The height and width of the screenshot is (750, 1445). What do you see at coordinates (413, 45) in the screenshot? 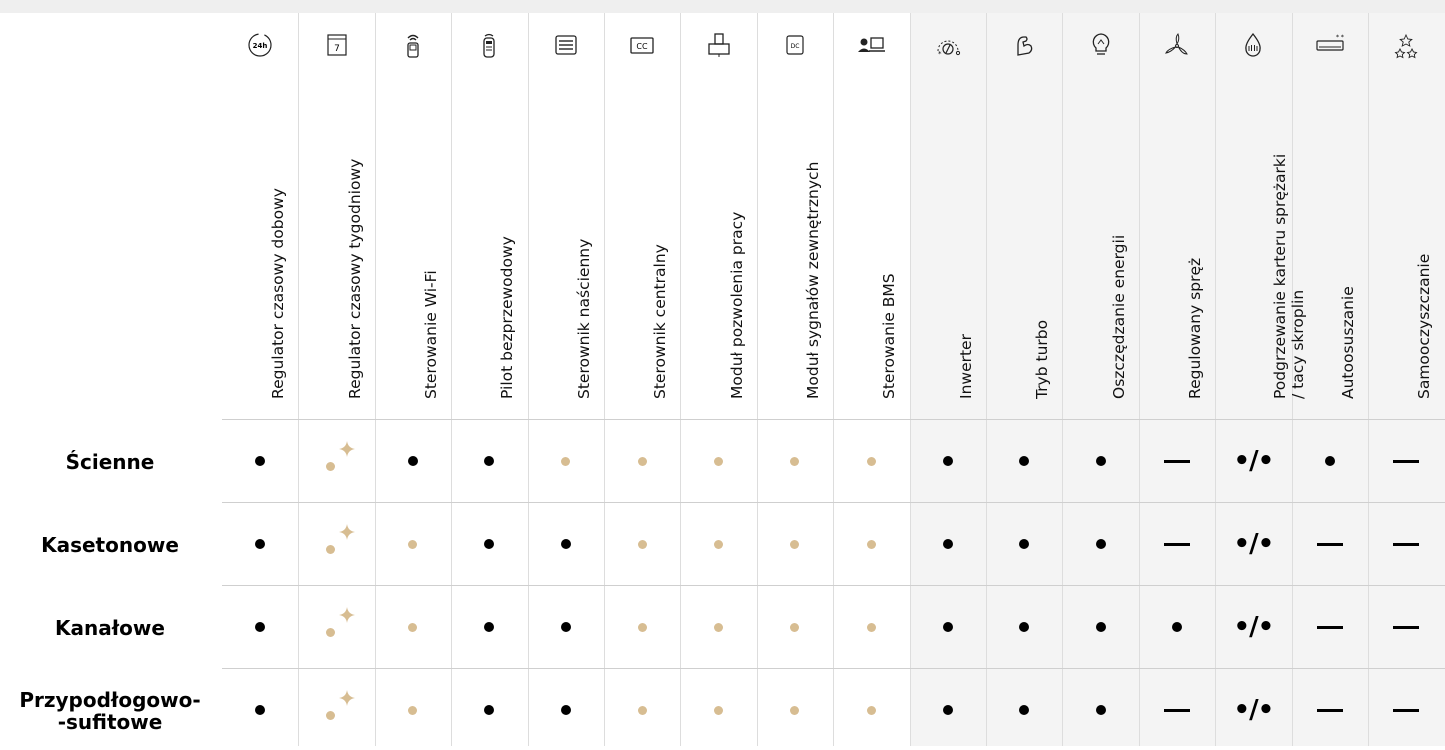
I see `wifi-remote-icon` at bounding box center [413, 45].